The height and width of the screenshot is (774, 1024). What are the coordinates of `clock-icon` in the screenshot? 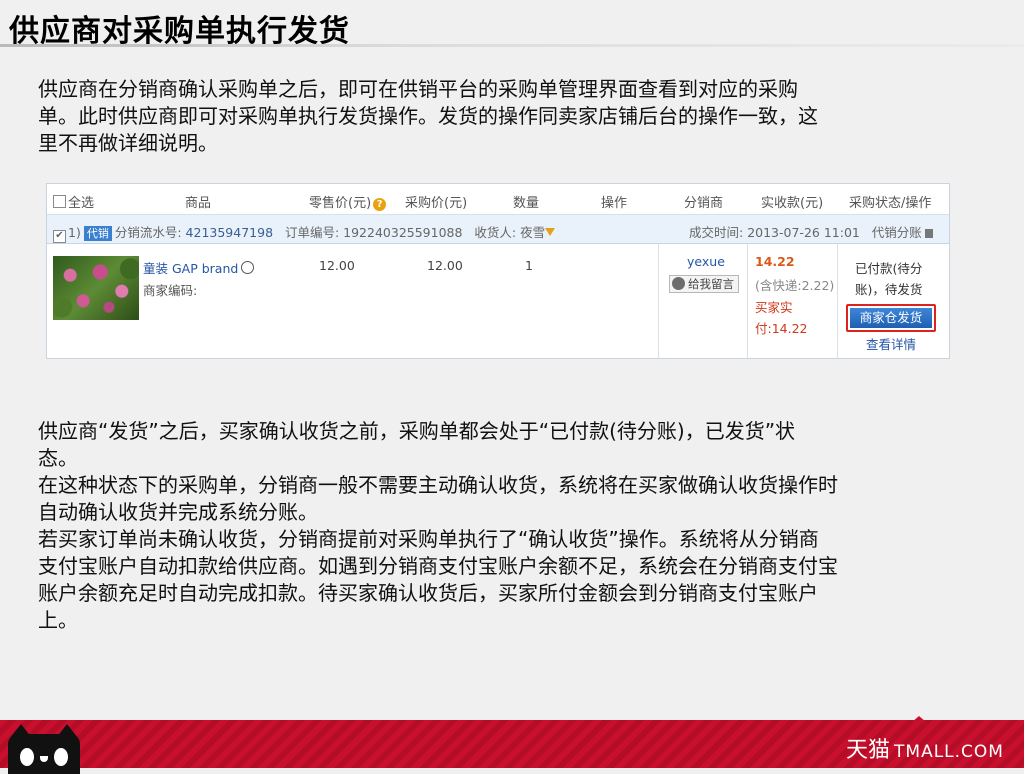 It's located at (248, 267).